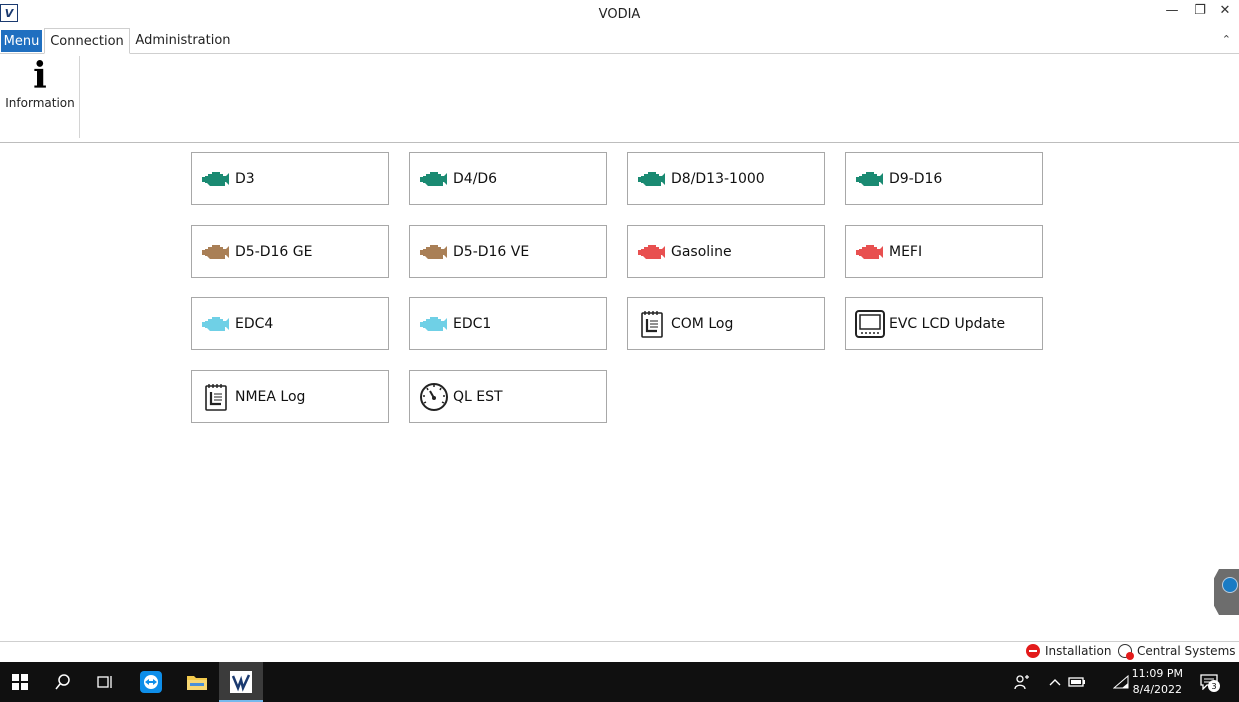 This screenshot has width=1239, height=702. I want to click on tile-d9-d16: D9-D16, so click(944, 178).